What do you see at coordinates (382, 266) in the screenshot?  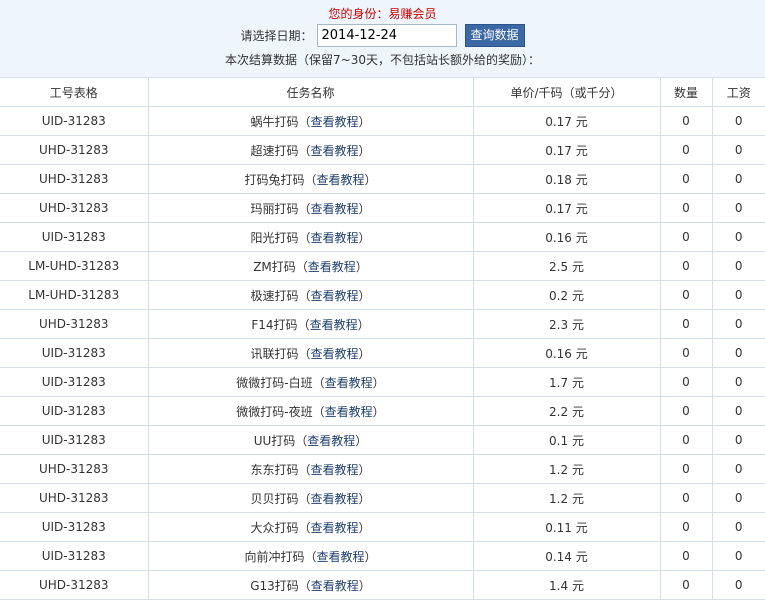 I see `table-row: LM-UHD-31283 ZM打码（查看教程） 2.5 元00` at bounding box center [382, 266].